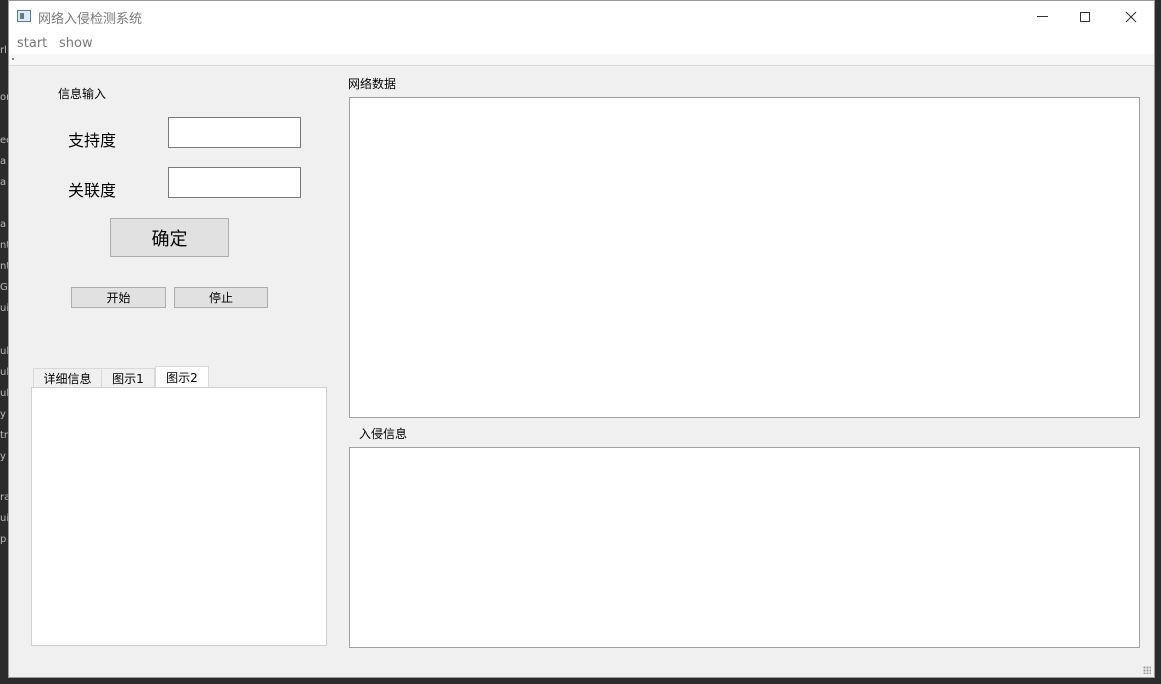 The height and width of the screenshot is (684, 1161). I want to click on maximize-icon, so click(1085, 16).